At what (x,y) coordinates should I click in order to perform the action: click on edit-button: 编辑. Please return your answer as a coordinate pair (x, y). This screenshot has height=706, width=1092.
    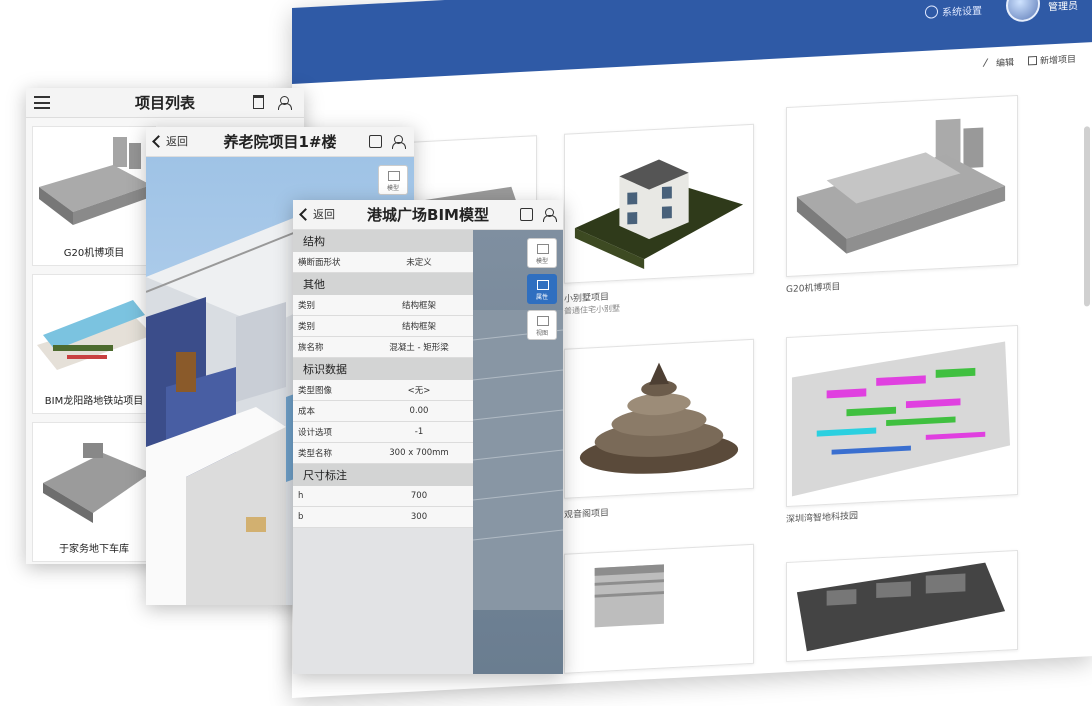
    Looking at the image, I should click on (998, 62).